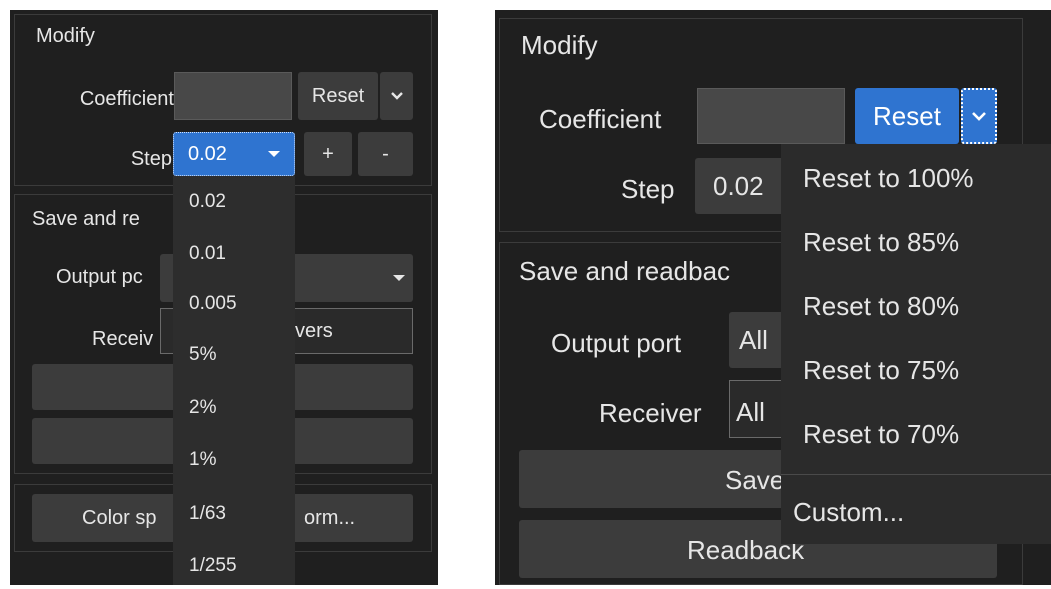 Image resolution: width=1051 pixels, height=589 pixels. I want to click on left-coefficient-label: Coefficient, so click(126, 99).